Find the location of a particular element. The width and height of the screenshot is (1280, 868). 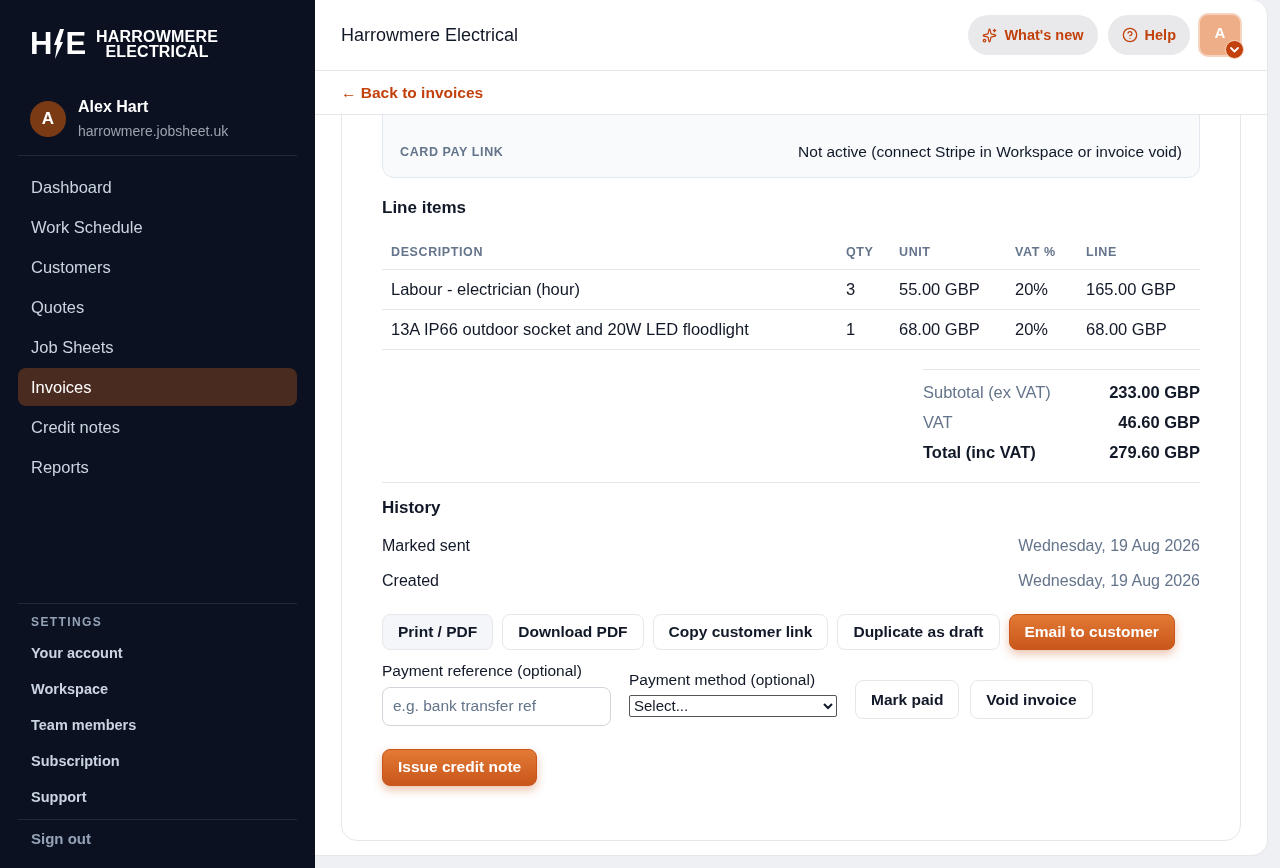

total-label: VAT is located at coordinates (938, 422).